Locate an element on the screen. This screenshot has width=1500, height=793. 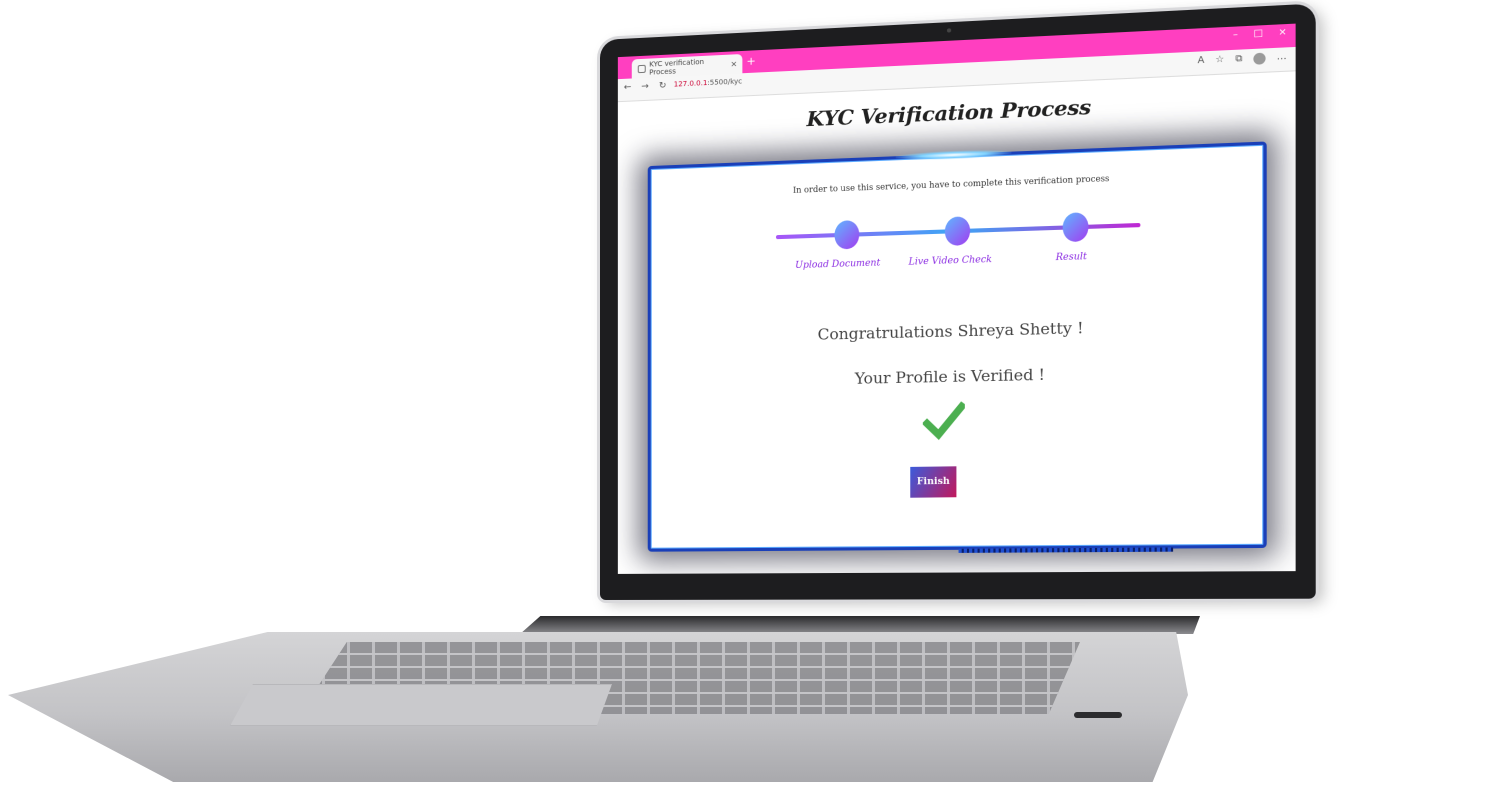
forward-icon: → is located at coordinates (645, 87).